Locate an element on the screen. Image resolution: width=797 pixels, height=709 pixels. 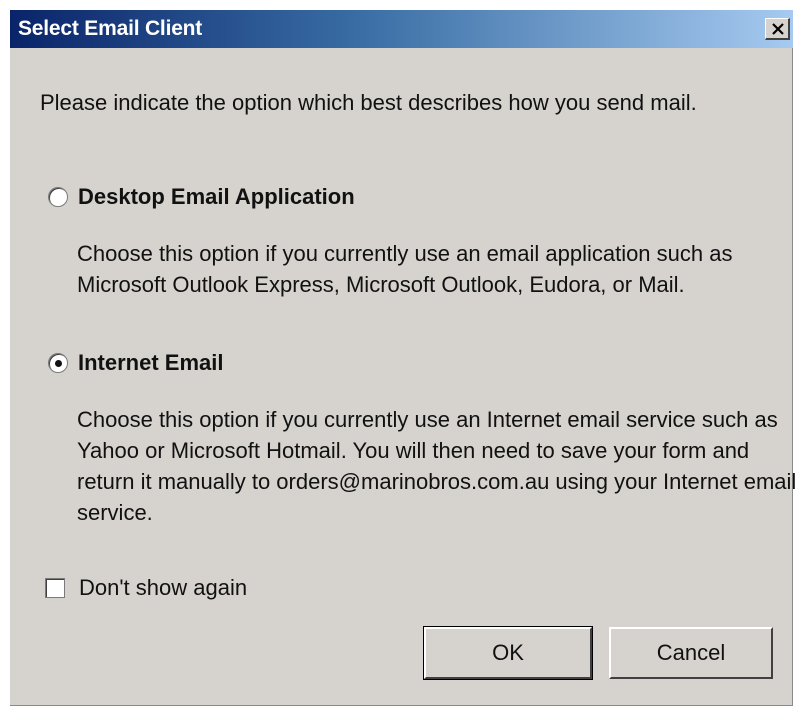
dialog-title: Select Email Client is located at coordinates (110, 28).